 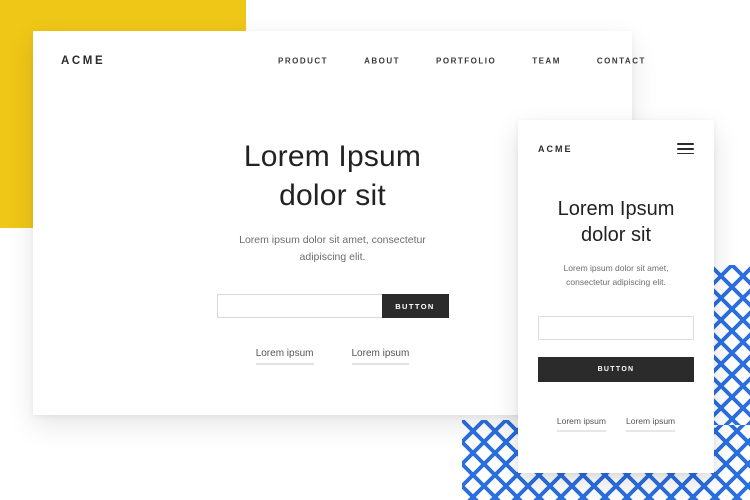 I want to click on nav-item-product: PRODUCT, so click(x=303, y=61).